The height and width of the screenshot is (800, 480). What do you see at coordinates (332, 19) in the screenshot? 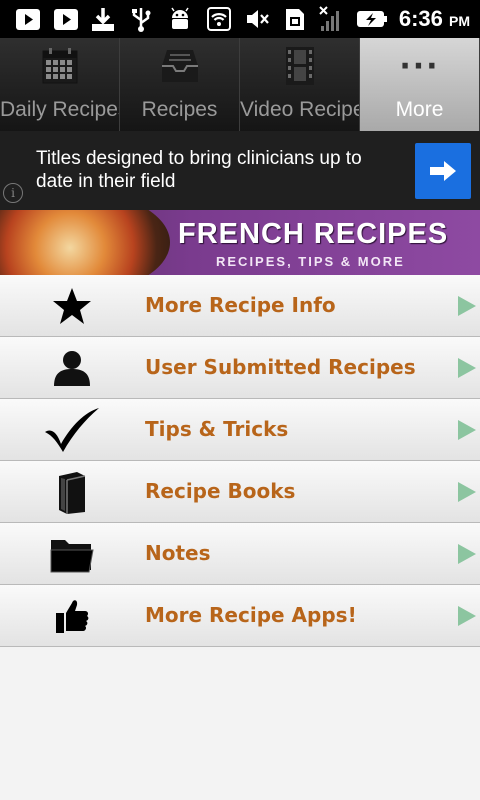
I see `signal-off-icon` at bounding box center [332, 19].